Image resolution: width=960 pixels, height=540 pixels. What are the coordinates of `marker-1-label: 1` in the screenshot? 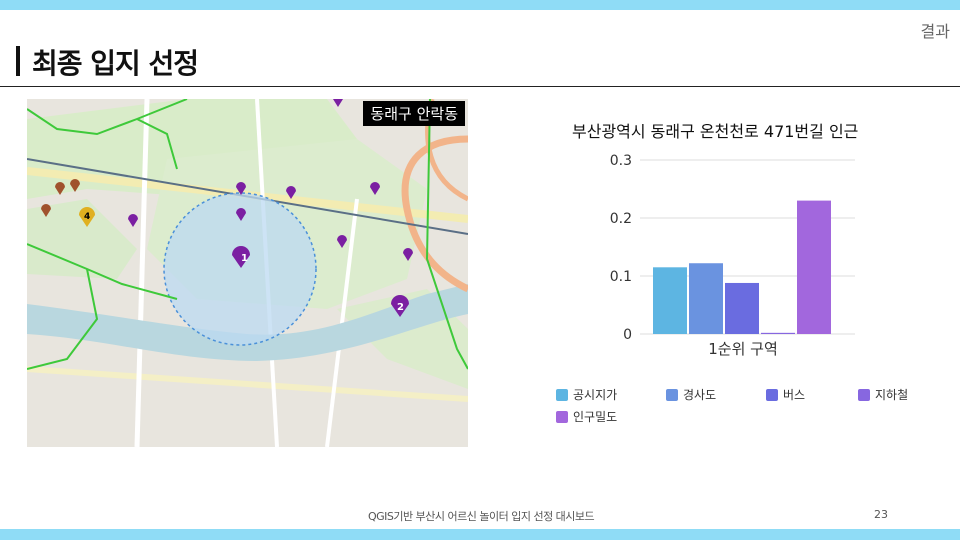 It's located at (244, 258).